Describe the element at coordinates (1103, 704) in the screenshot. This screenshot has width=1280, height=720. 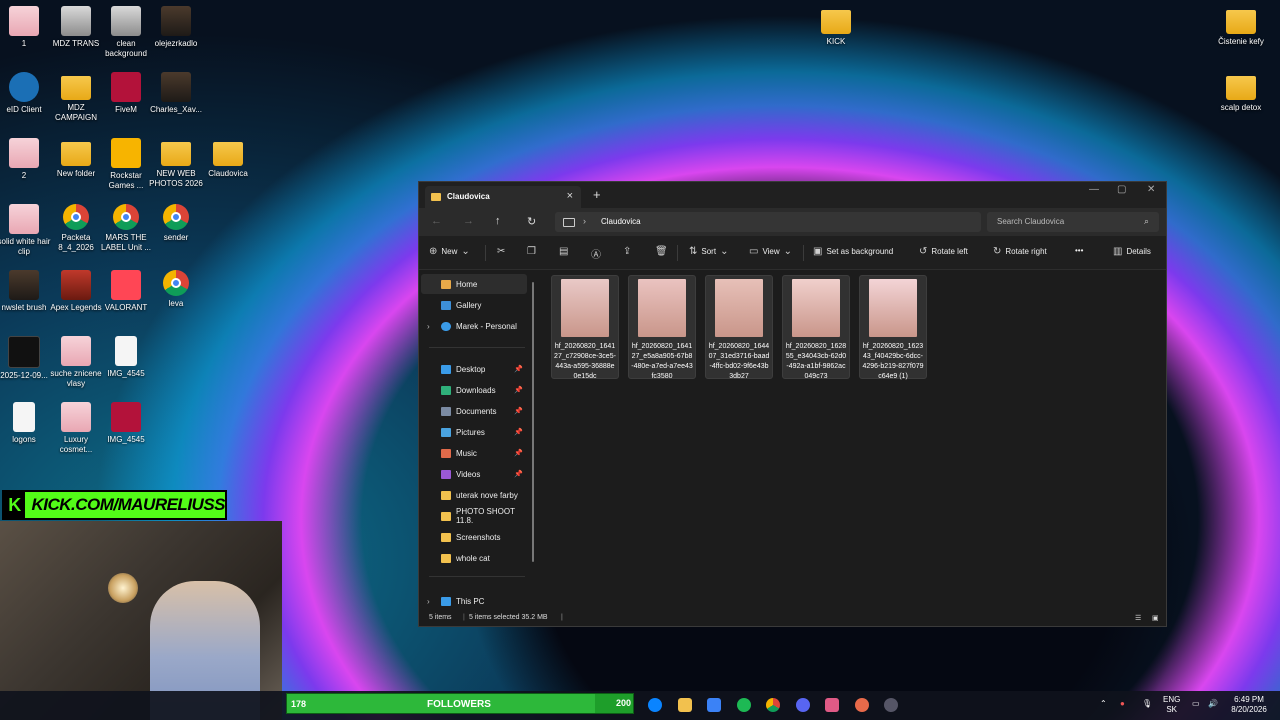
I see `chevron-up-icon: ⌃` at that location.